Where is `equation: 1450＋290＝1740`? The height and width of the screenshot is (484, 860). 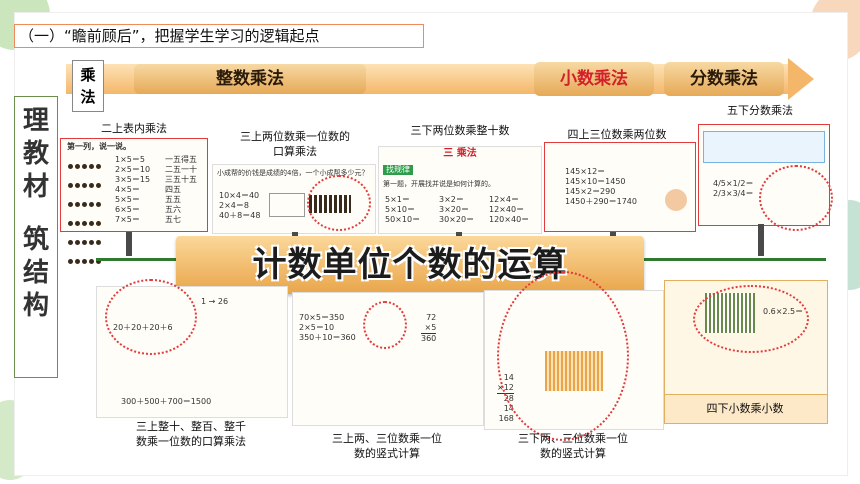 equation: 1450＋290＝1740 is located at coordinates (601, 201).